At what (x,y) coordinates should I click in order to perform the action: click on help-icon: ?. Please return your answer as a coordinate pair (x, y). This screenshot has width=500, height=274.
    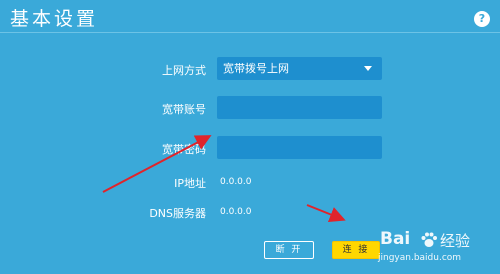
    Looking at the image, I should click on (482, 19).